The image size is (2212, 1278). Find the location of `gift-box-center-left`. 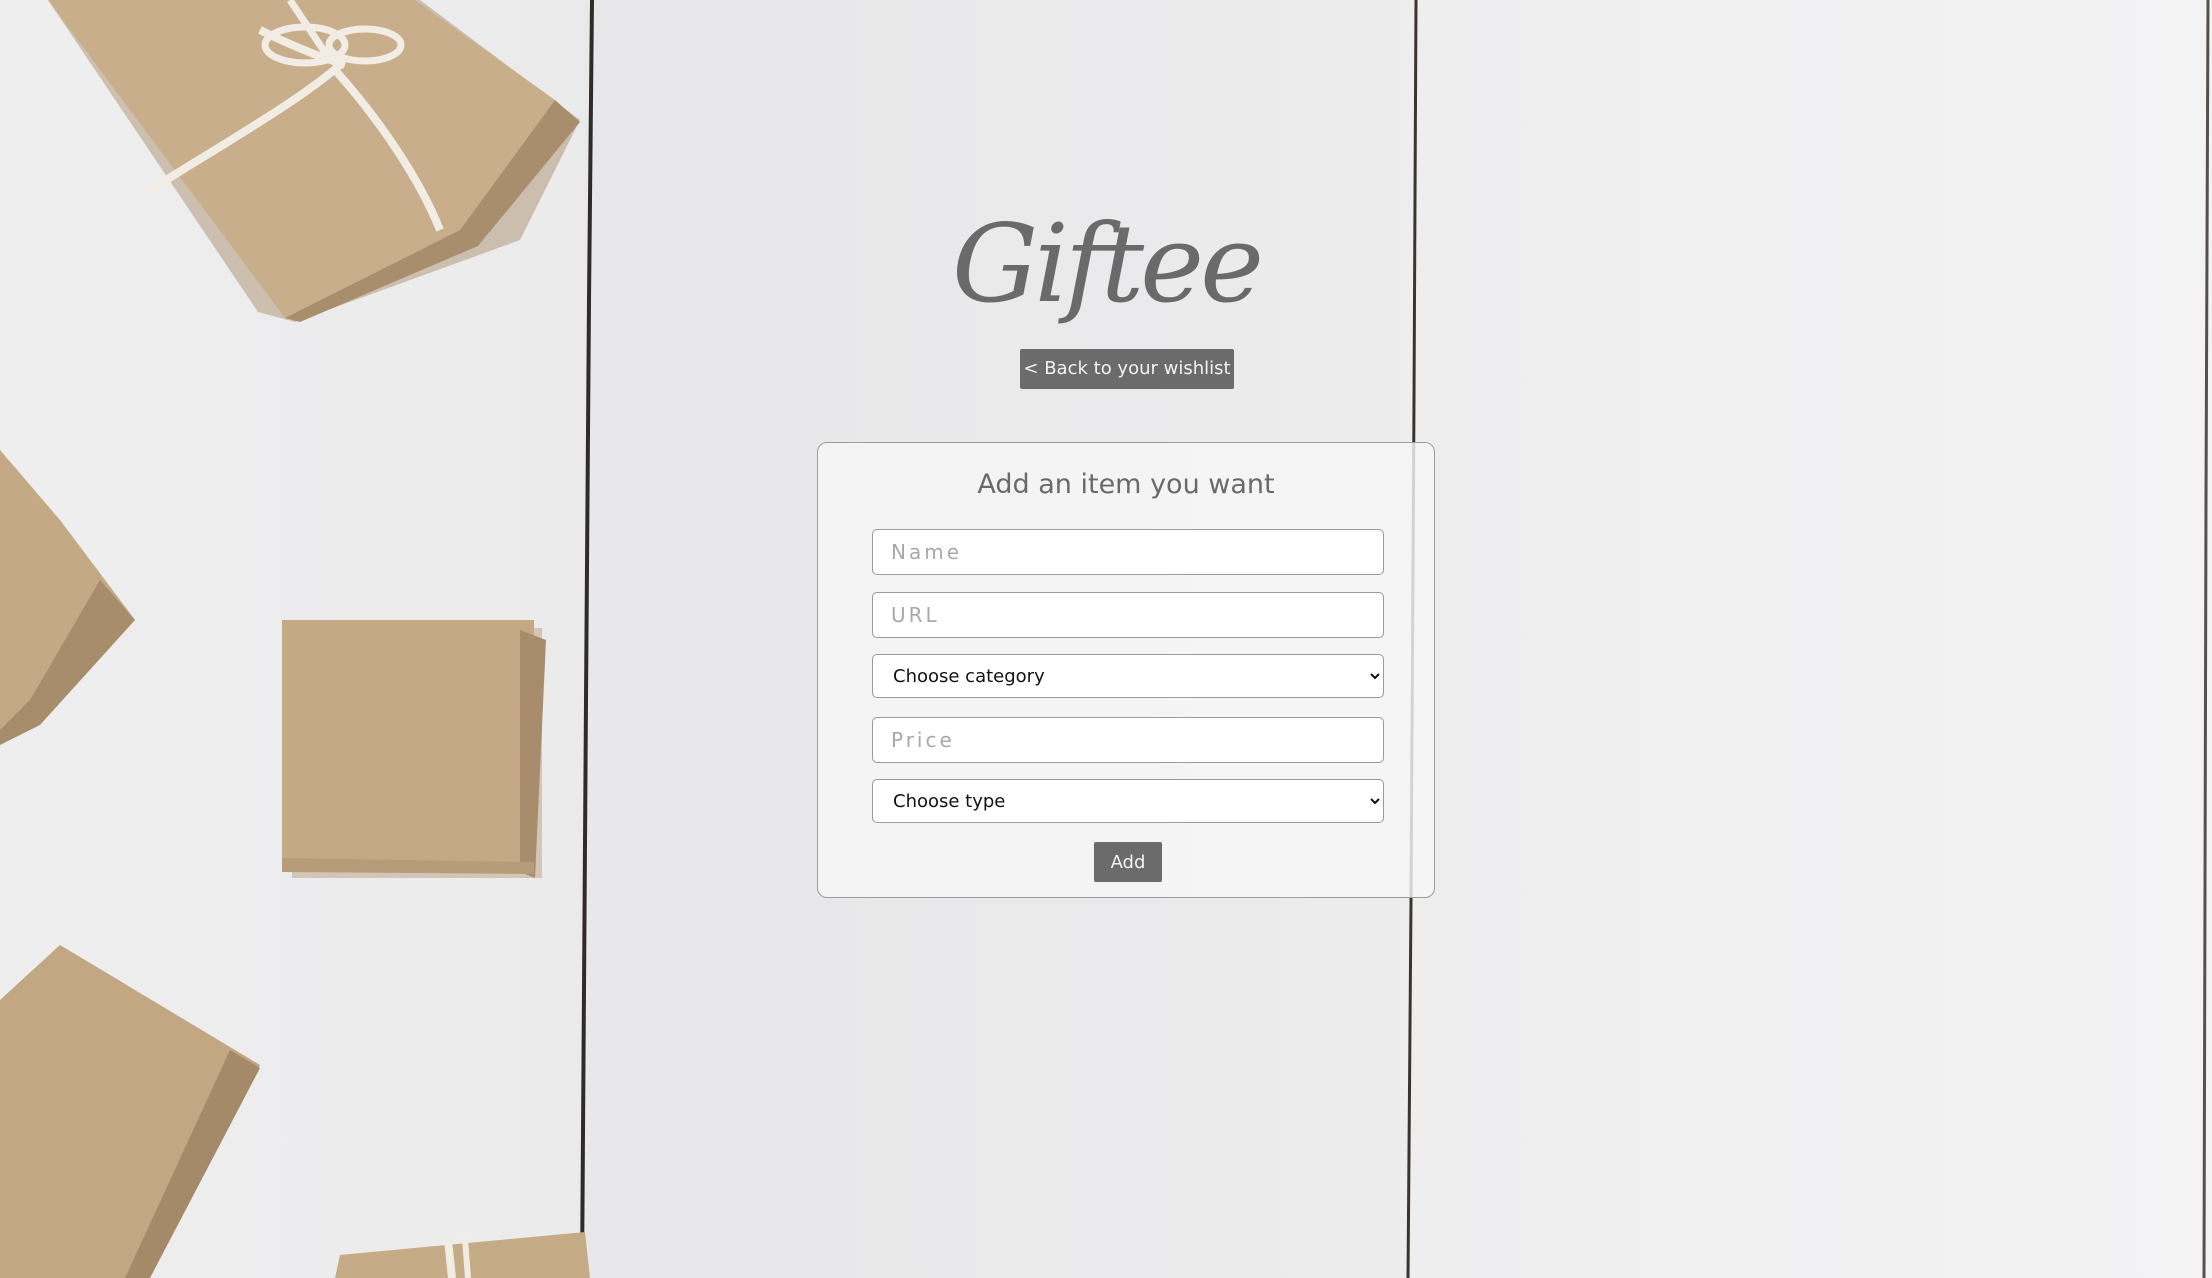

gift-box-center-left is located at coordinates (414, 749).